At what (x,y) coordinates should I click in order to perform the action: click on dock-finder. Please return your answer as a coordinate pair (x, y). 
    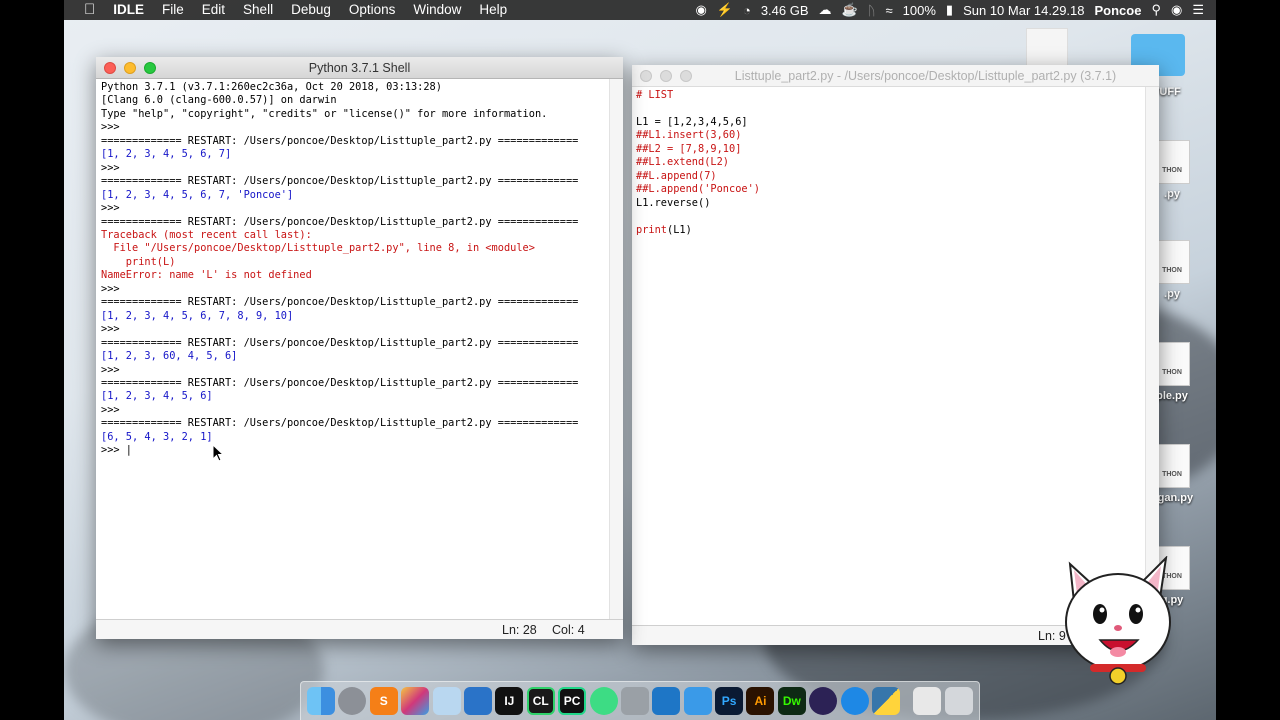
    Looking at the image, I should click on (321, 701).